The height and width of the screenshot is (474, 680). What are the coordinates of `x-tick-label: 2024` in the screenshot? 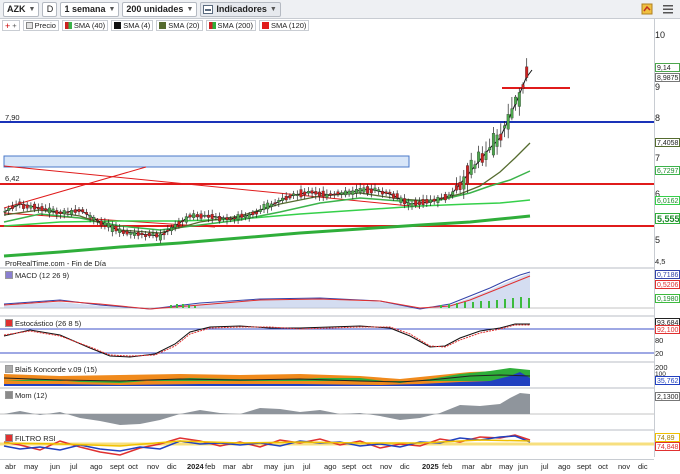 It's located at (195, 466).